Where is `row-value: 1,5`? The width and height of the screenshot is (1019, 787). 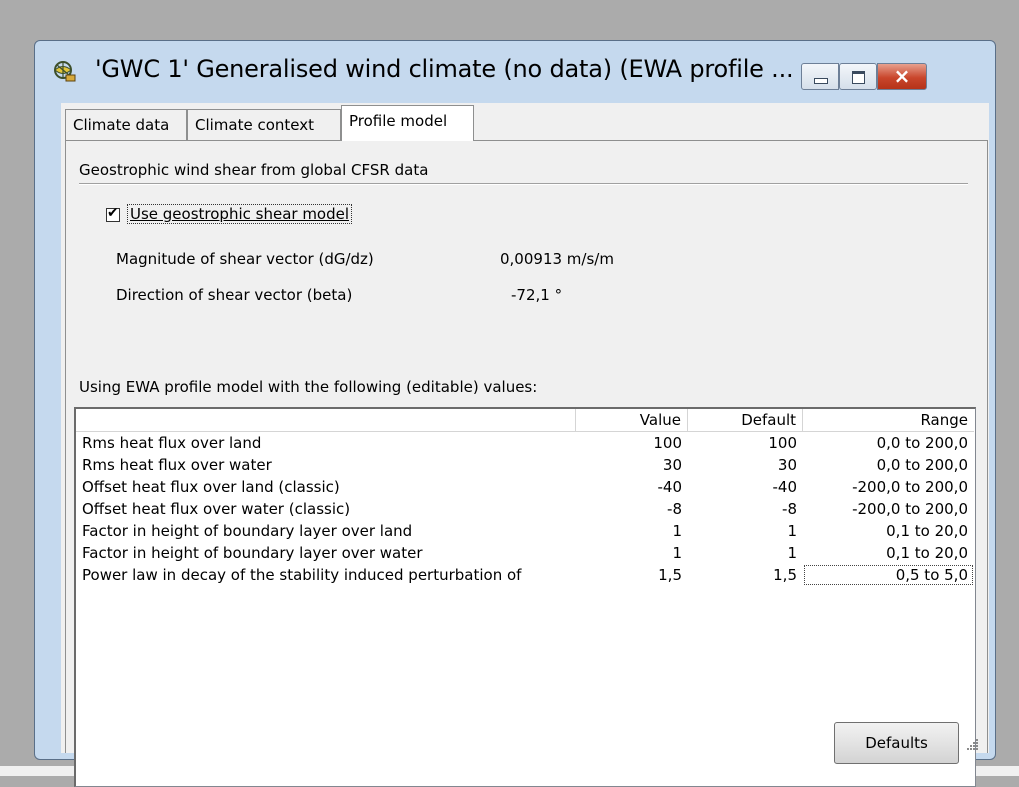
row-value: 1,5 is located at coordinates (632, 575).